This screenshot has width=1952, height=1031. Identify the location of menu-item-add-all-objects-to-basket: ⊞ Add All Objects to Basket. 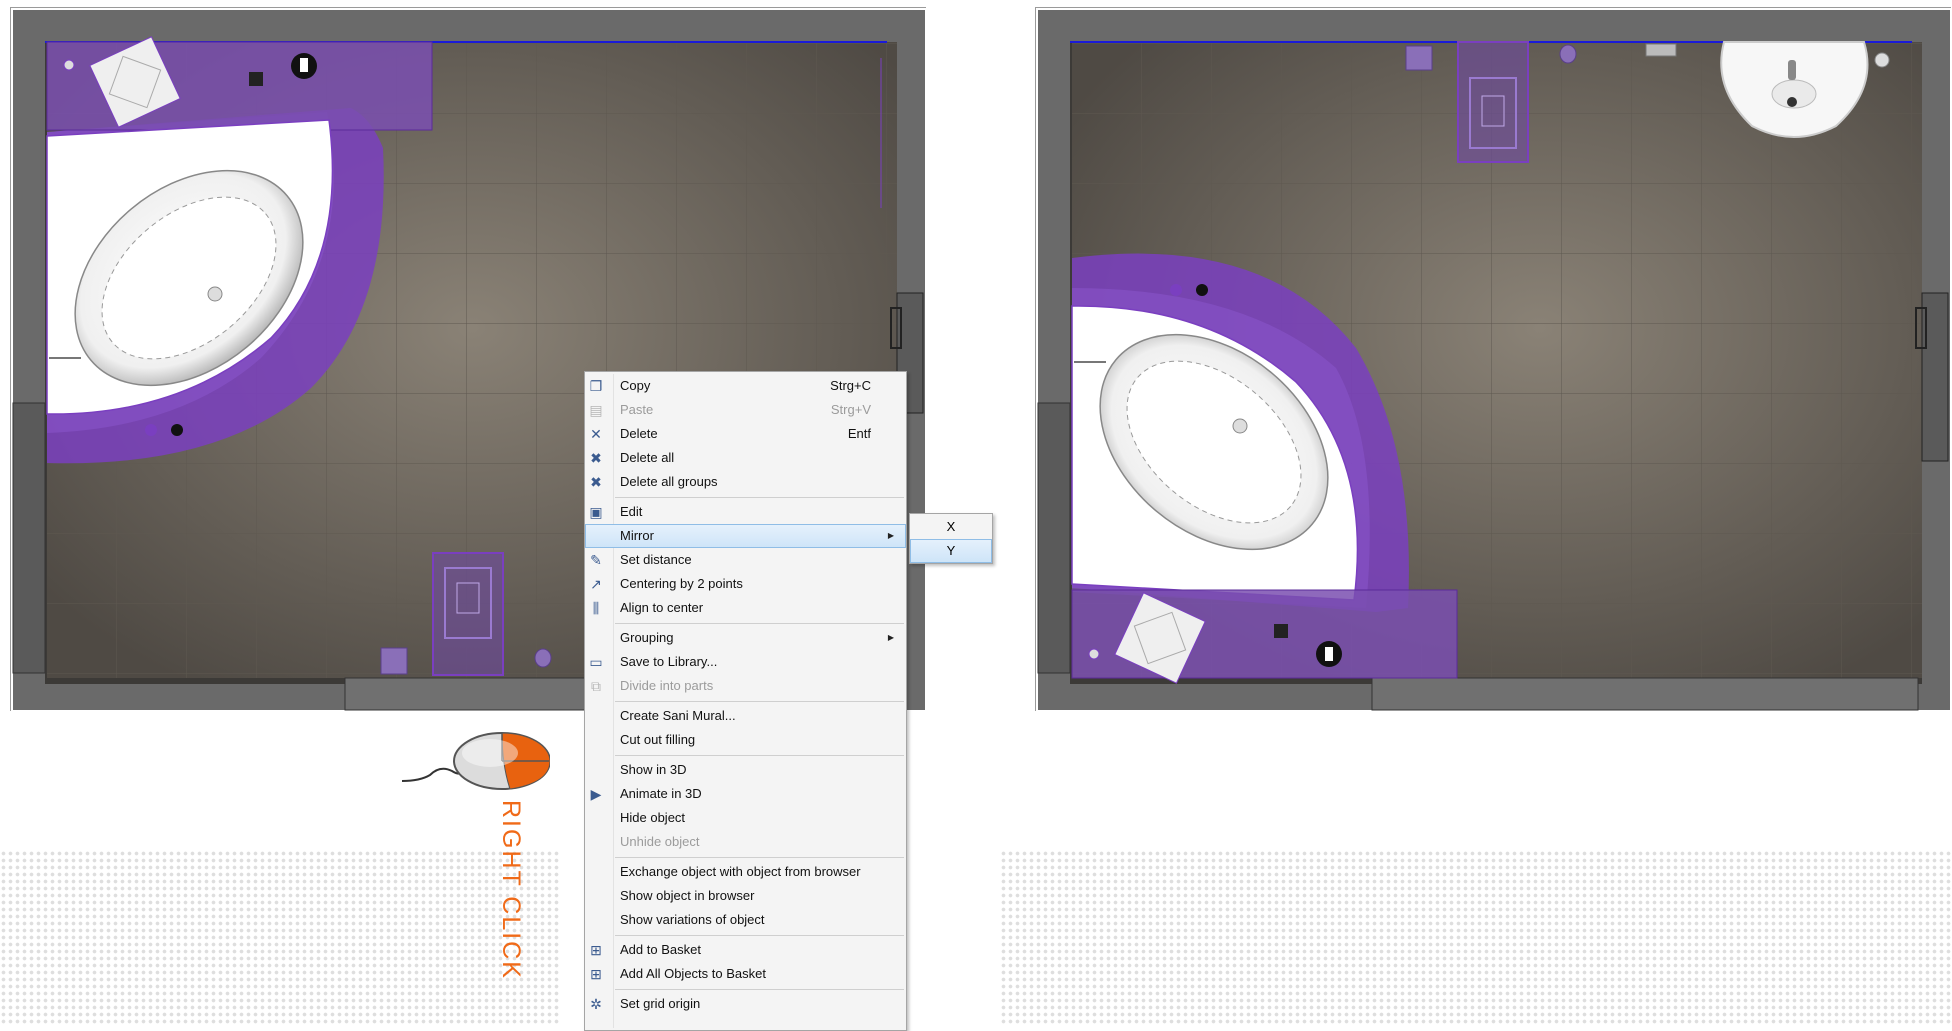
(745, 974).